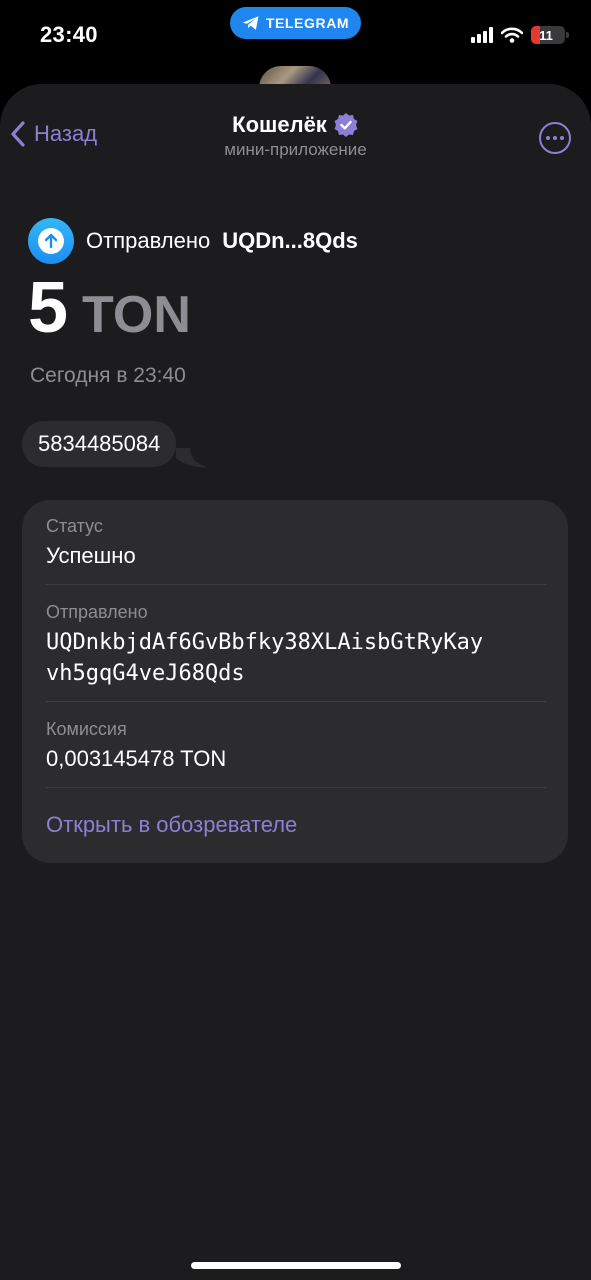  I want to click on address-line-1: UQDnkbjdAf6GvBbfky38XLAisbGtRyKay, so click(265, 642).